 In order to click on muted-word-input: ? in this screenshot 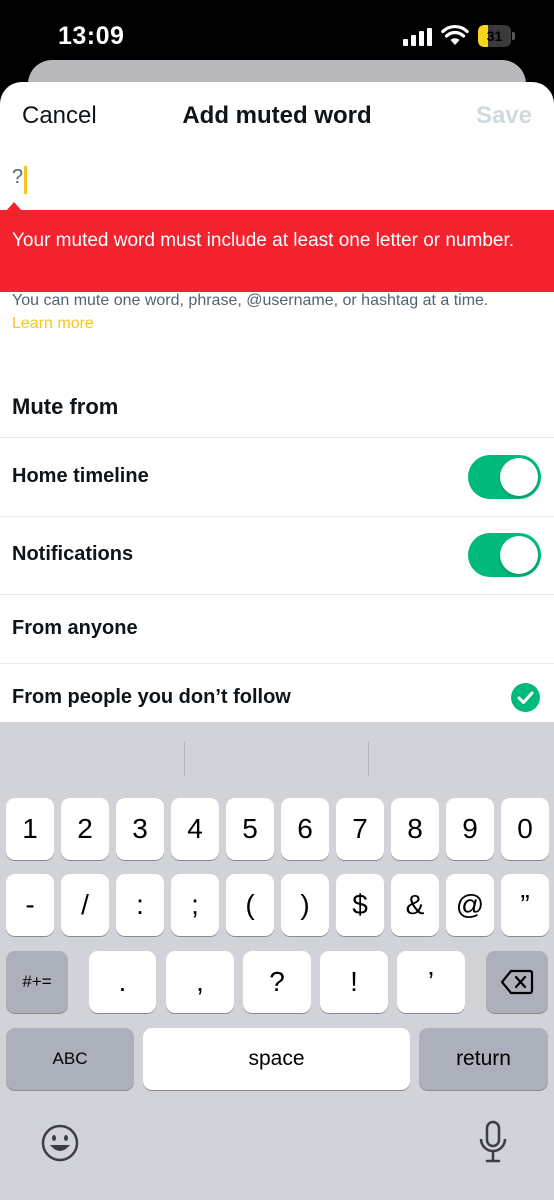, I will do `click(272, 181)`.